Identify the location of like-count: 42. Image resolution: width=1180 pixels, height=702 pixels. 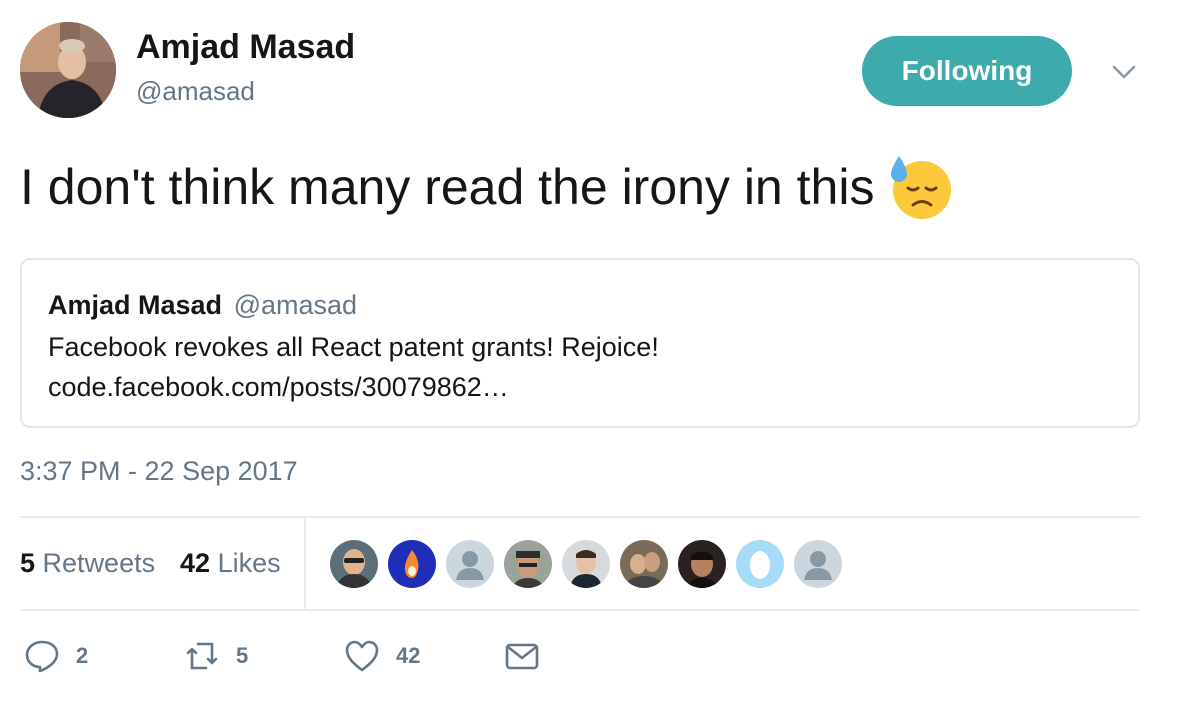
(408, 655).